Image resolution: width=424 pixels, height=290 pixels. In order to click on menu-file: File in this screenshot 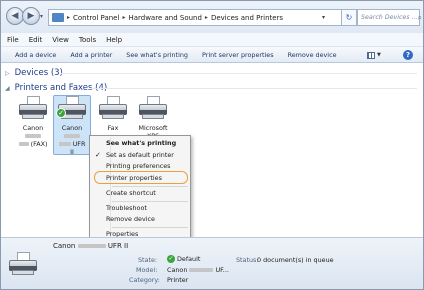, I will do `click(13, 40)`.